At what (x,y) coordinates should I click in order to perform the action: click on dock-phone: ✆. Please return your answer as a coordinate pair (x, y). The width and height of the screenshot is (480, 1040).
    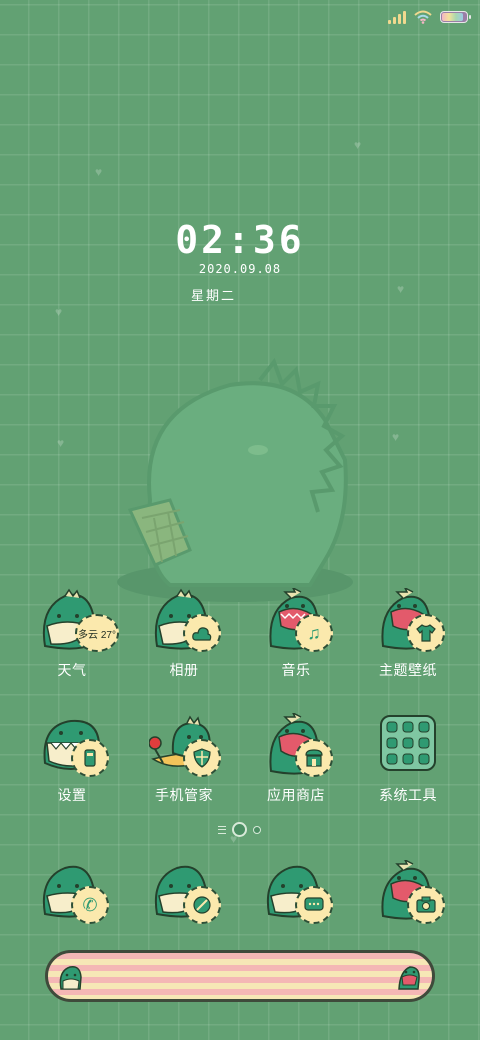
    Looking at the image, I should click on (72, 893).